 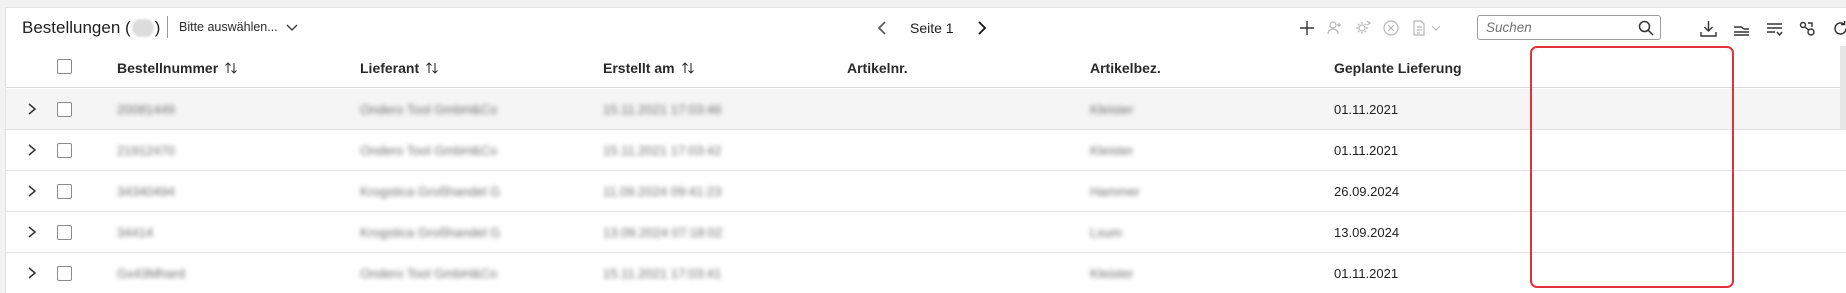 What do you see at coordinates (168, 68) in the screenshot?
I see `column-label: Bestellnummer` at bounding box center [168, 68].